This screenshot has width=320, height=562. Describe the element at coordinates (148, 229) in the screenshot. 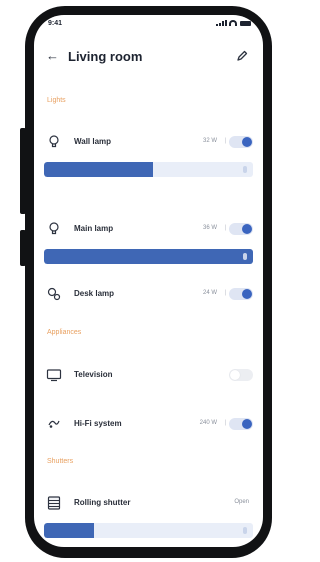

I see `light-row-main-lamp: Main lamp 36 W |` at that location.